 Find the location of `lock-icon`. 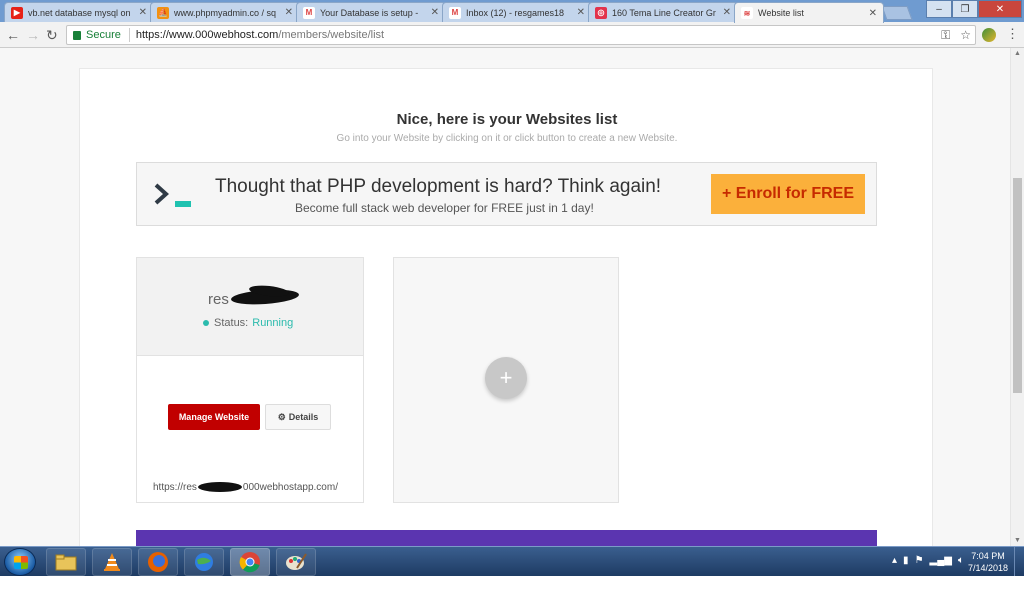

lock-icon is located at coordinates (77, 35).